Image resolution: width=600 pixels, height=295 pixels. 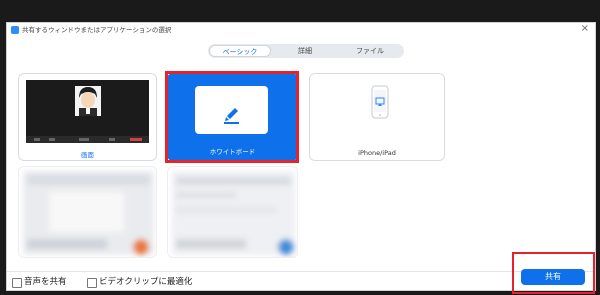 What do you see at coordinates (370, 51) in the screenshot?
I see `tab-files: ファイル` at bounding box center [370, 51].